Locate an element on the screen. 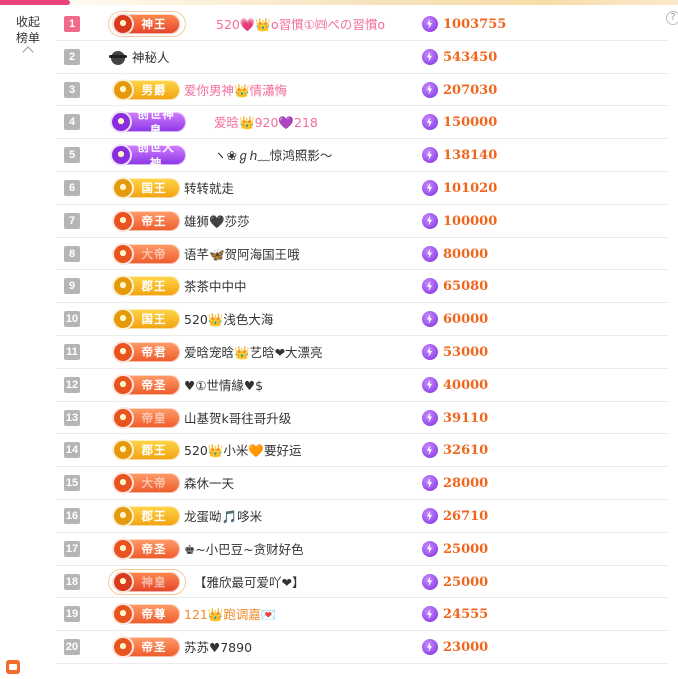  leaderboard-row: 5 创世大神 ヽ❀ℊℎ﹏惊鸿照影～ 138140 is located at coordinates (362, 155).